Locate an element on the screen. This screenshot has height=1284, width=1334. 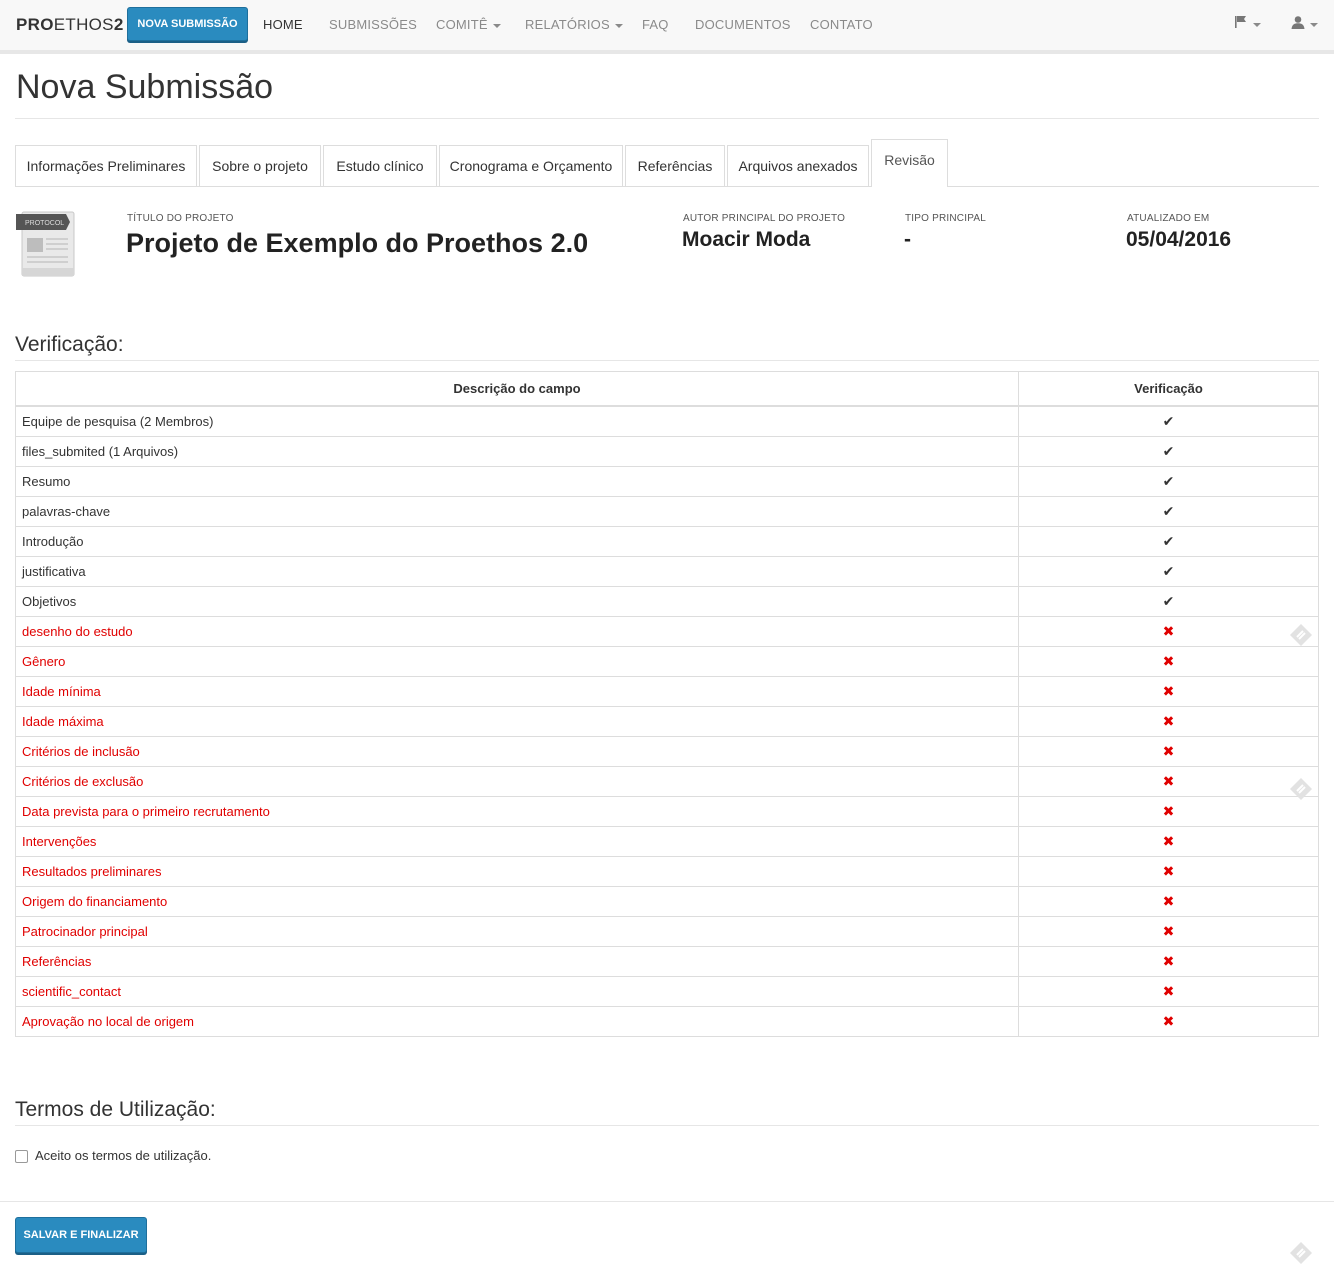
nav-relatorios: RELATÓRIOS is located at coordinates (574, 24).